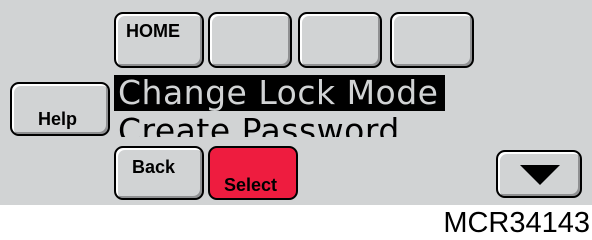 This screenshot has width=592, height=240. What do you see at coordinates (58, 119) in the screenshot?
I see `help-button-label: Help` at bounding box center [58, 119].